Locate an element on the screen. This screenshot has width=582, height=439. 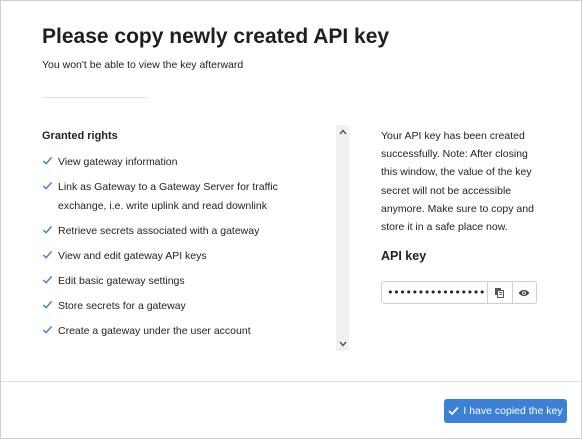
eye-icon is located at coordinates (524, 292).